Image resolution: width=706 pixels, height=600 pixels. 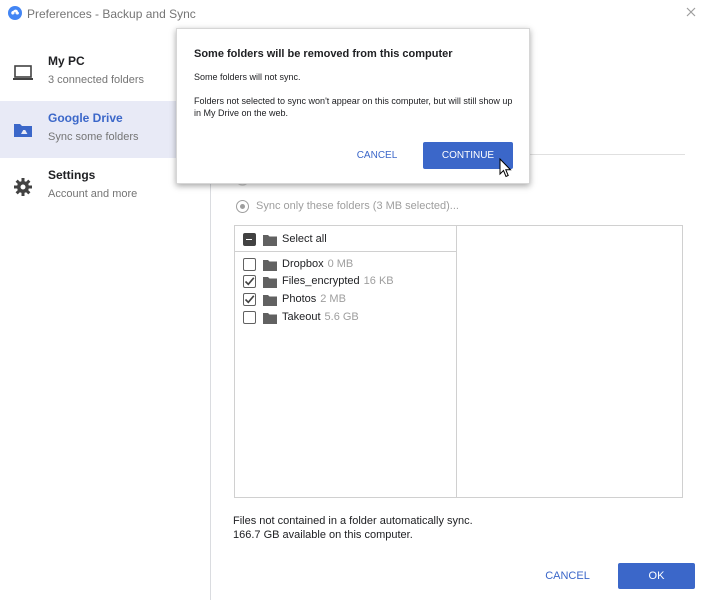 I want to click on folder-row-files-encrypted: Files_encrypted 16 KB, so click(x=346, y=282).